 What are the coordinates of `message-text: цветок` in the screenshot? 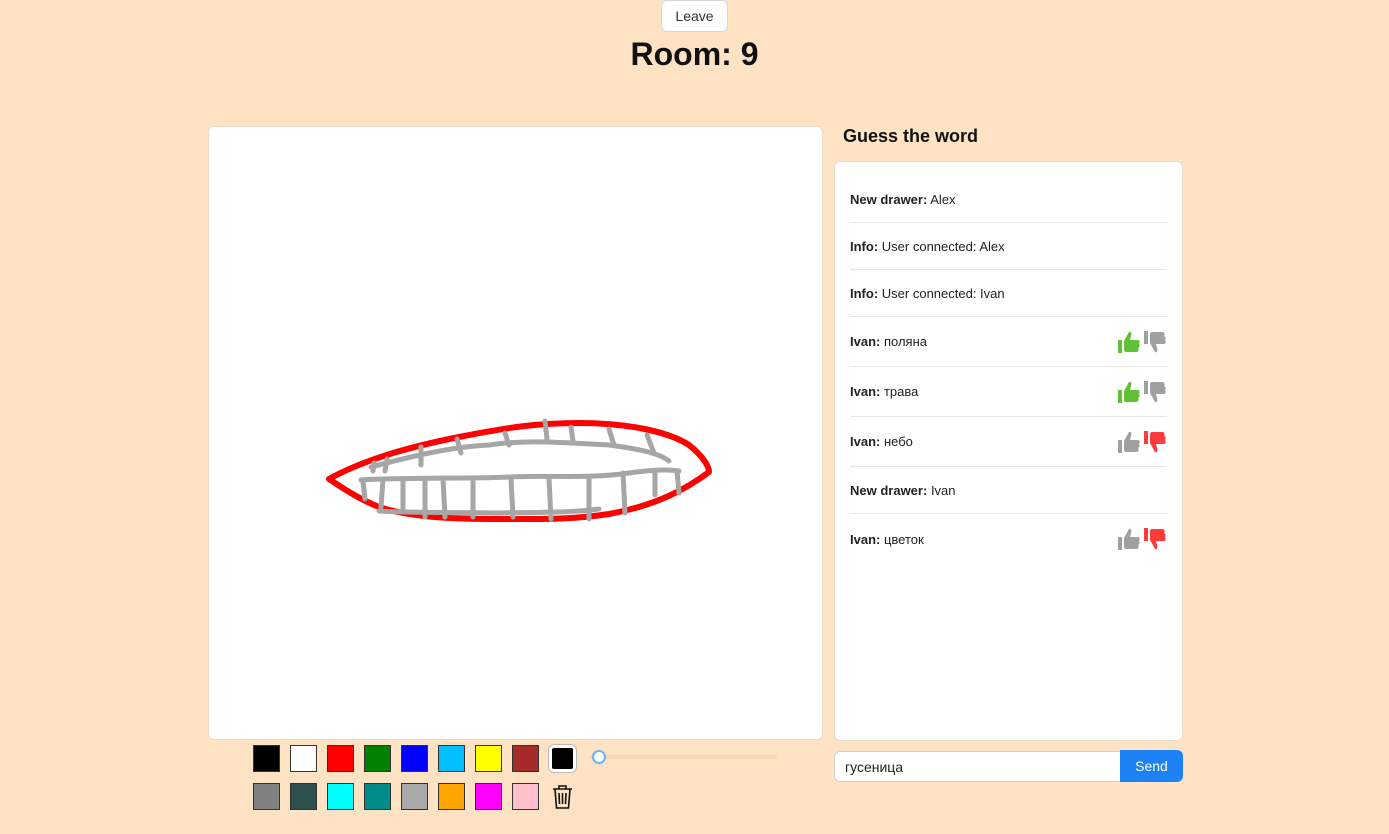 It's located at (903, 539).